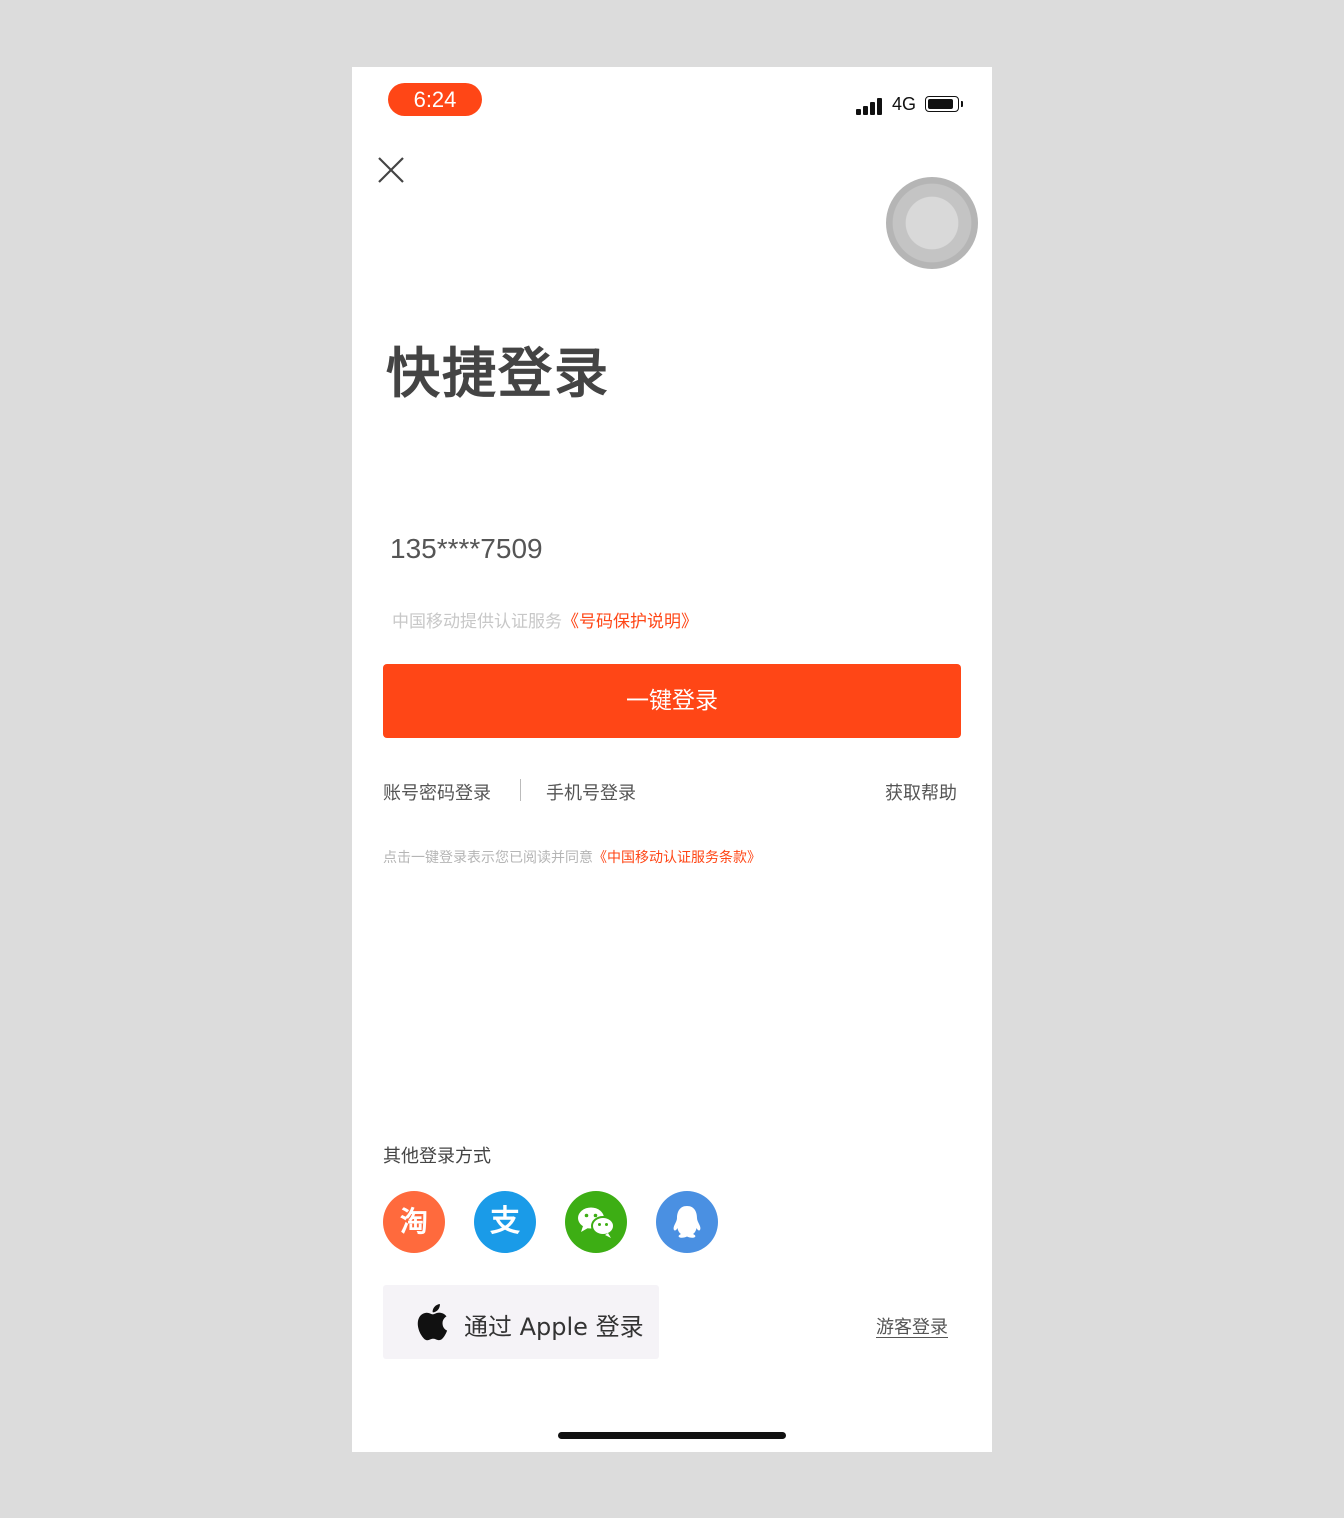 This screenshot has height=1518, width=1344. What do you see at coordinates (591, 792) in the screenshot?
I see `phone-login-link: 手机号登录` at bounding box center [591, 792].